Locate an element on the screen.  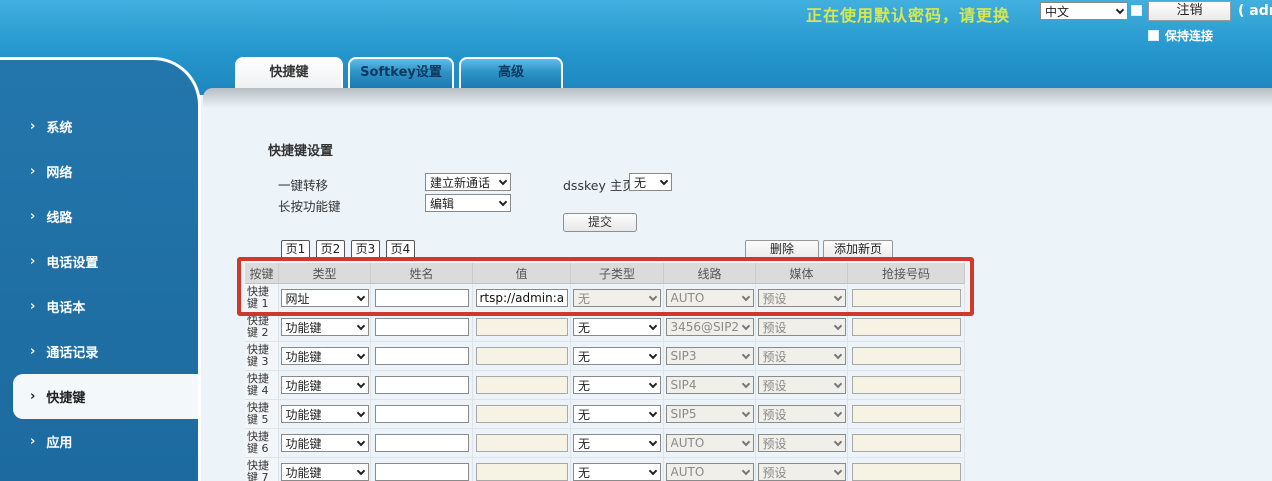
sidebar-item-call-log: › 通话记录 is located at coordinates (99, 351).